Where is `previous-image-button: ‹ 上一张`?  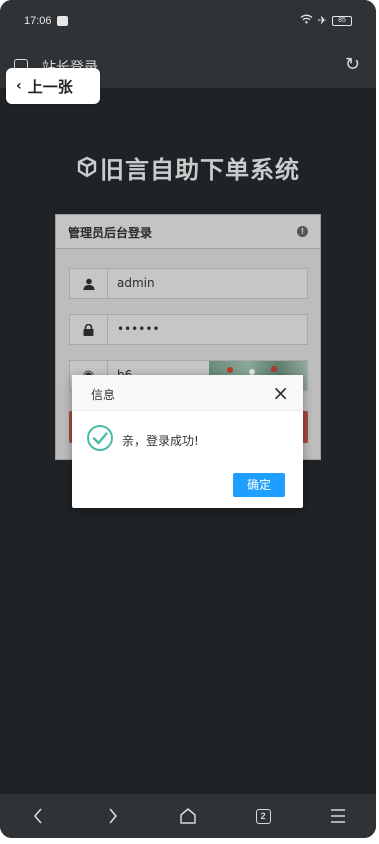 previous-image-button: ‹ 上一张 is located at coordinates (53, 86).